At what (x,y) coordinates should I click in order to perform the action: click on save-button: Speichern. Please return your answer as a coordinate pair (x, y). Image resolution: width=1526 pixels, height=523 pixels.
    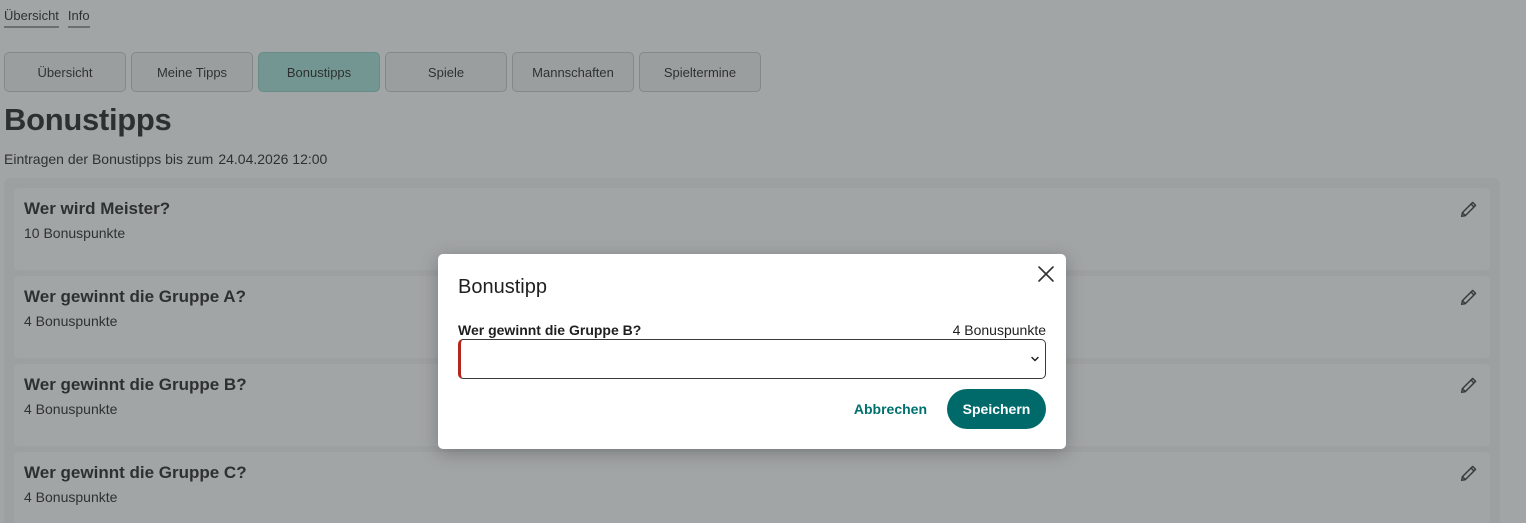
    Looking at the image, I should click on (996, 409).